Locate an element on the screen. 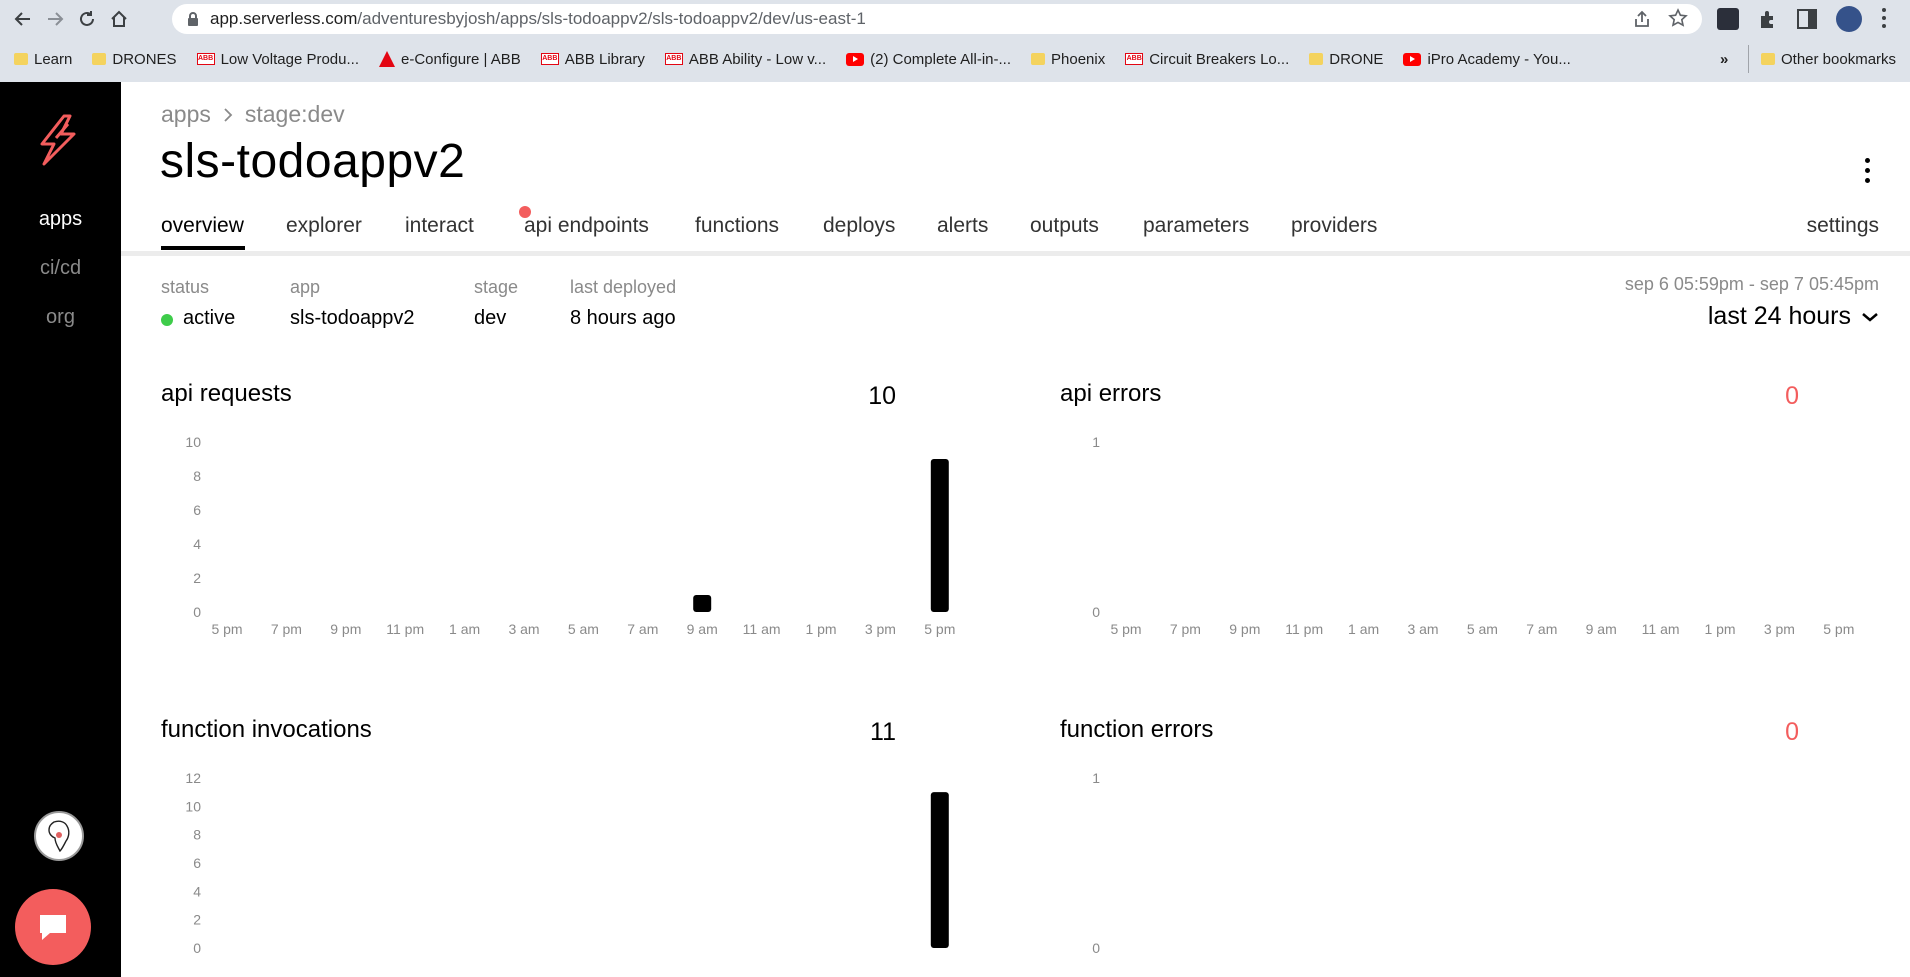 This screenshot has height=977, width=1910. tab-providers: providers is located at coordinates (1334, 226).